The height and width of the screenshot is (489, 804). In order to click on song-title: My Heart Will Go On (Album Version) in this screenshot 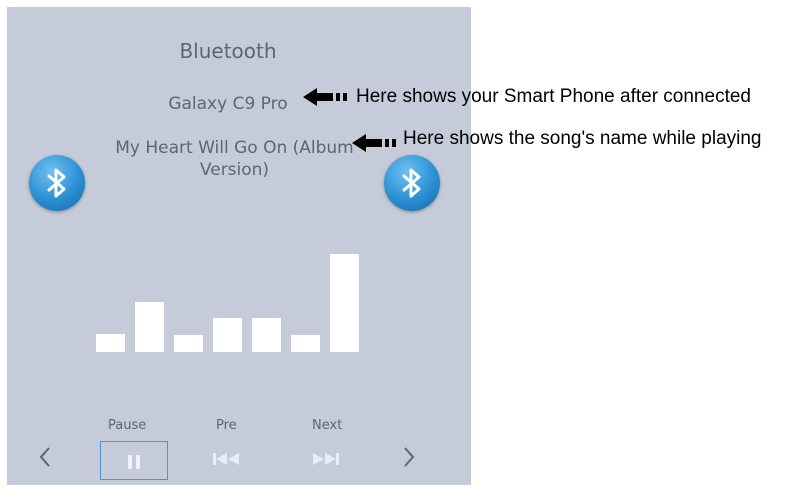, I will do `click(234, 159)`.